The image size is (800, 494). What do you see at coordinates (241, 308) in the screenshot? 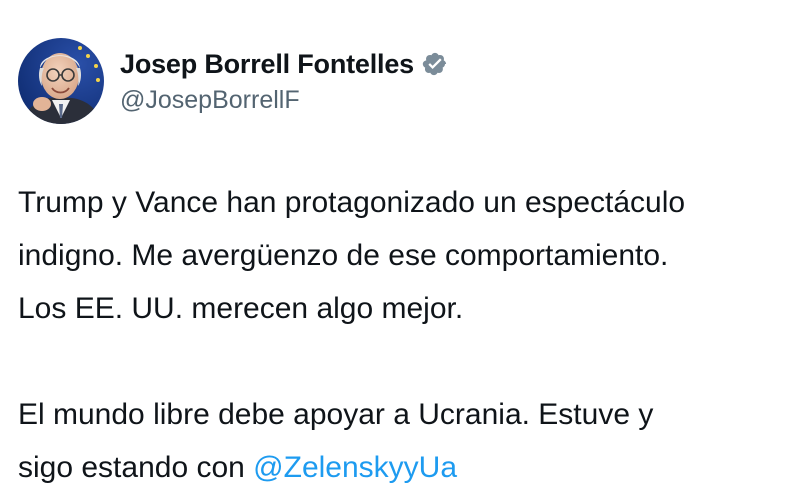
I see `tweet-line: Los EE. UU. merecen algo mejor.` at bounding box center [241, 308].